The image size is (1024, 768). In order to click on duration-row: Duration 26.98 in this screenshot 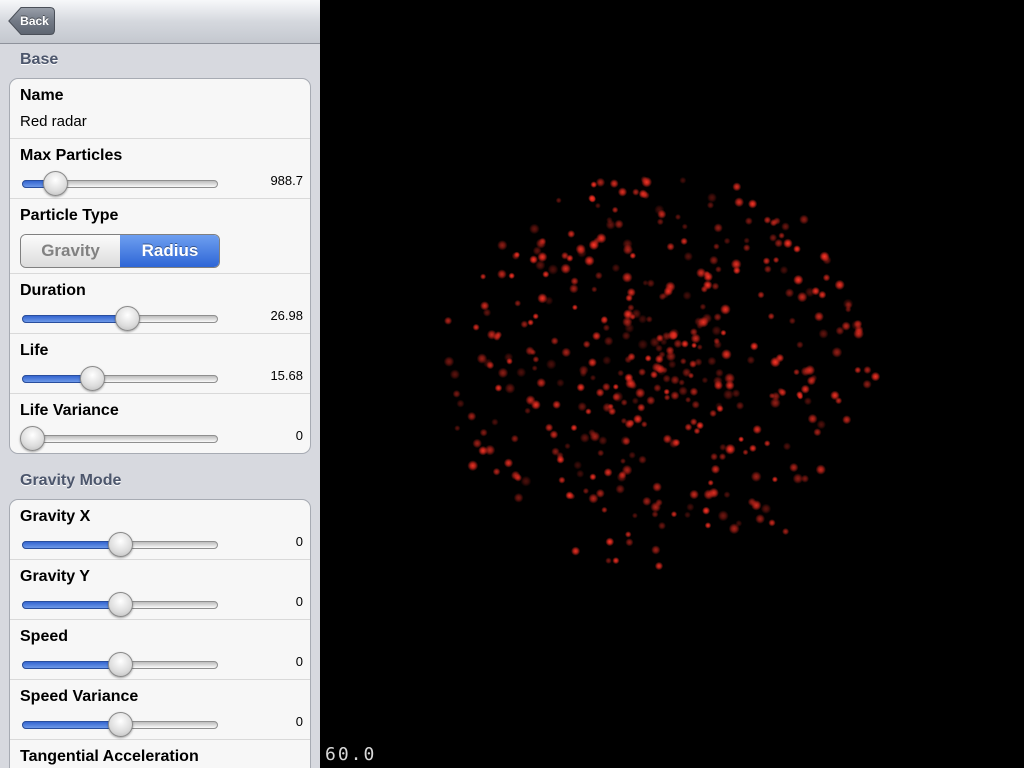, I will do `click(160, 304)`.